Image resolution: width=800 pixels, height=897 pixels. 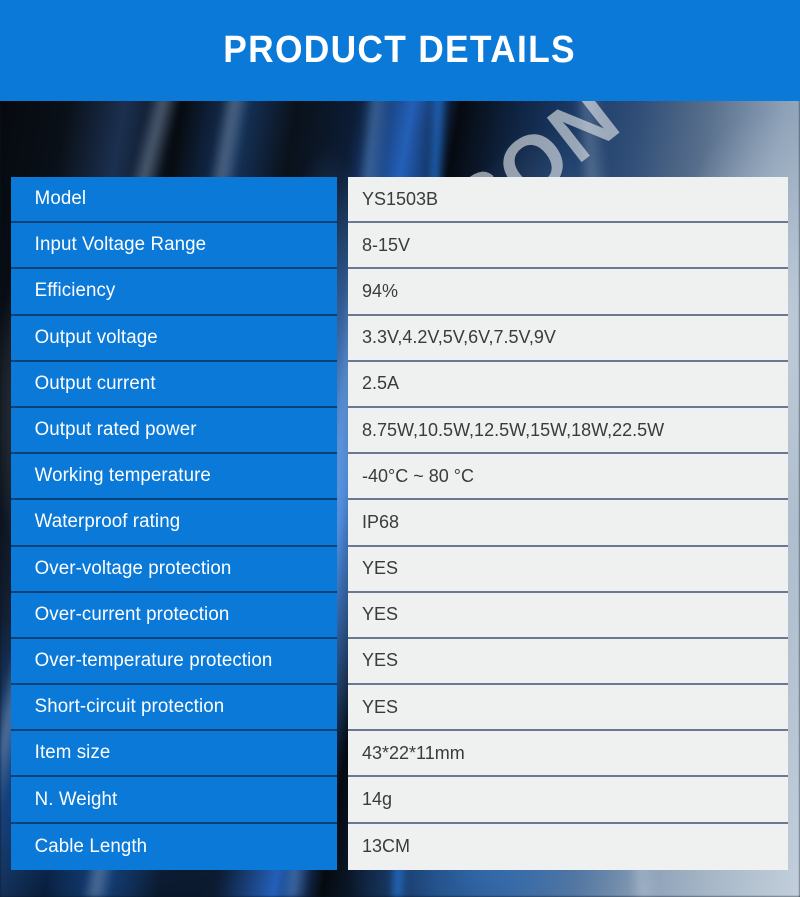 I want to click on spec-value-text: 13CM, so click(x=386, y=846).